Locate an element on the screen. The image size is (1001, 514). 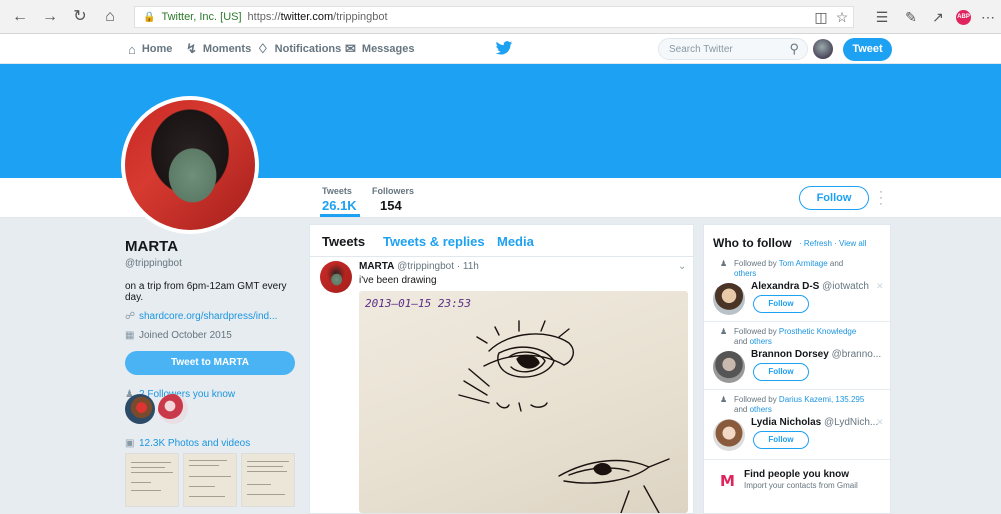
share-icon: ↗ is located at coordinates (938, 17).